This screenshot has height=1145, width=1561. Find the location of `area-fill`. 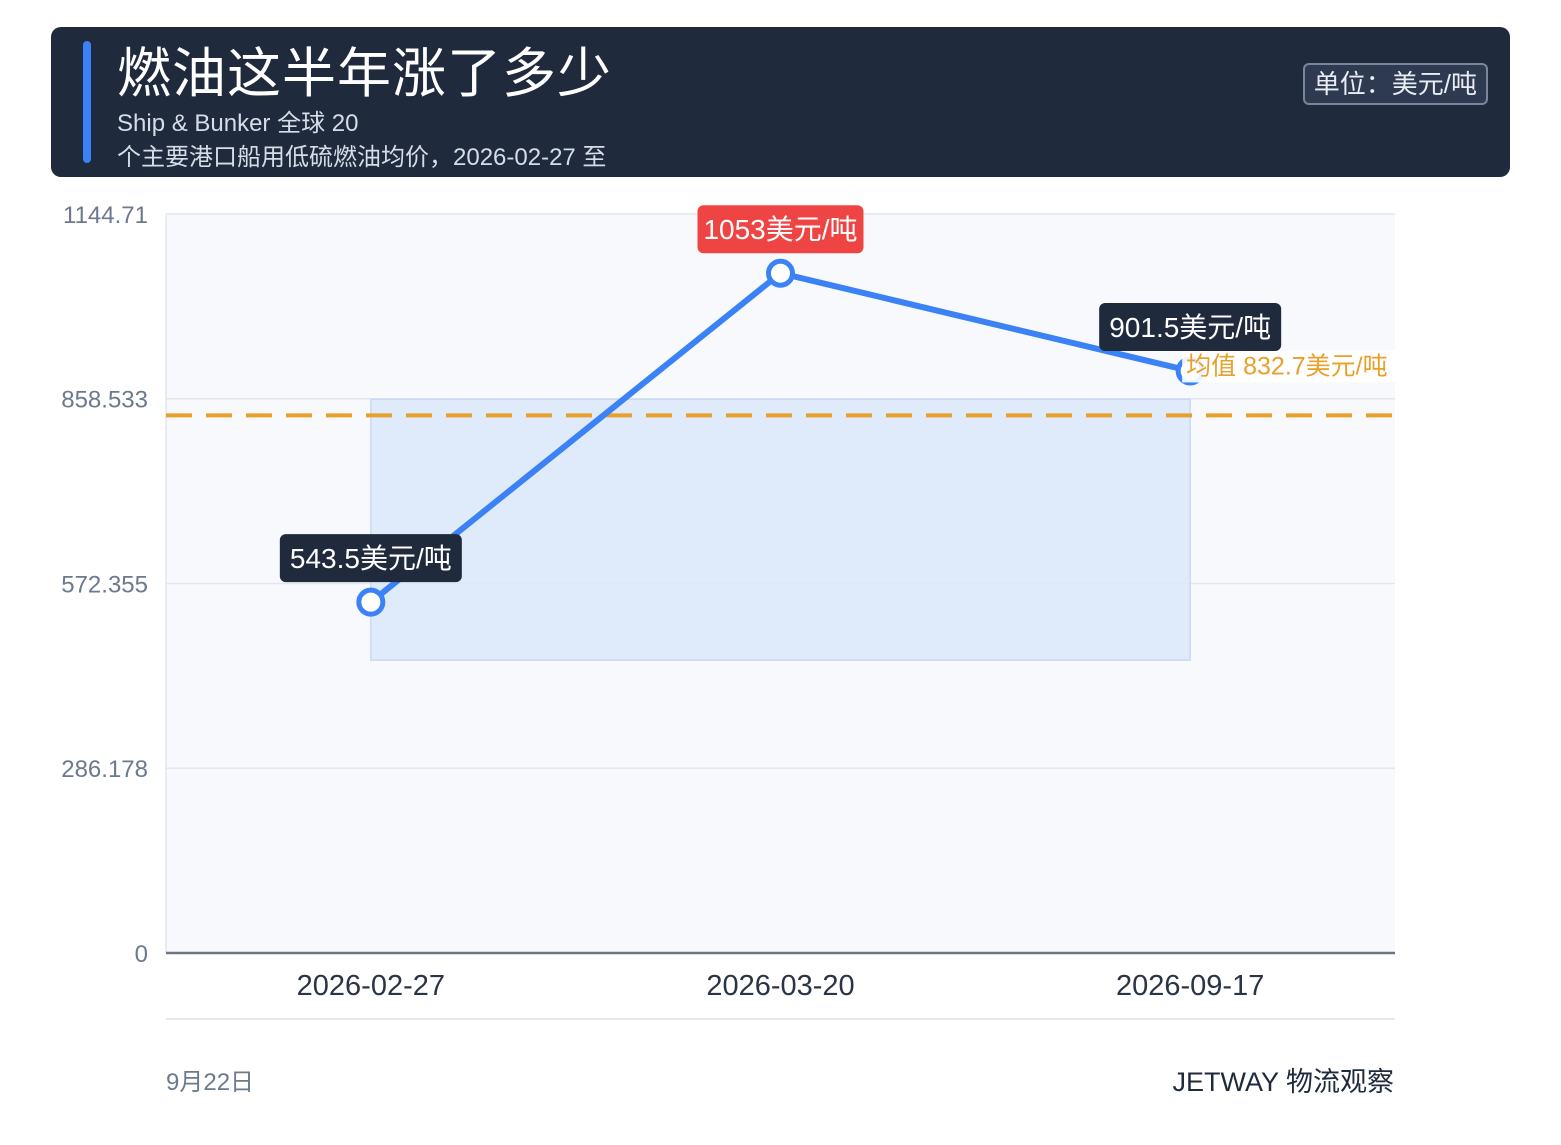

area-fill is located at coordinates (780, 529).